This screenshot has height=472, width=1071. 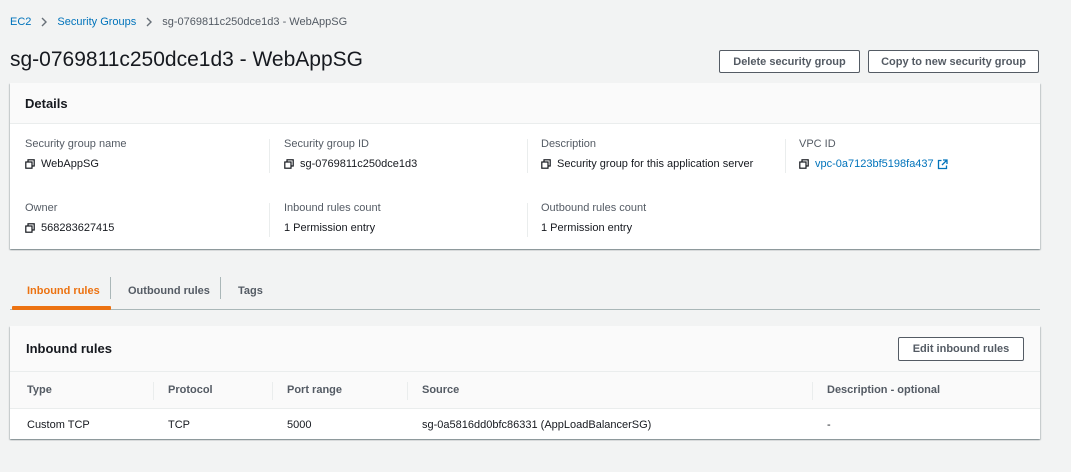 I want to click on breadcrumb-security-groups-link: Security Groups, so click(x=96, y=22).